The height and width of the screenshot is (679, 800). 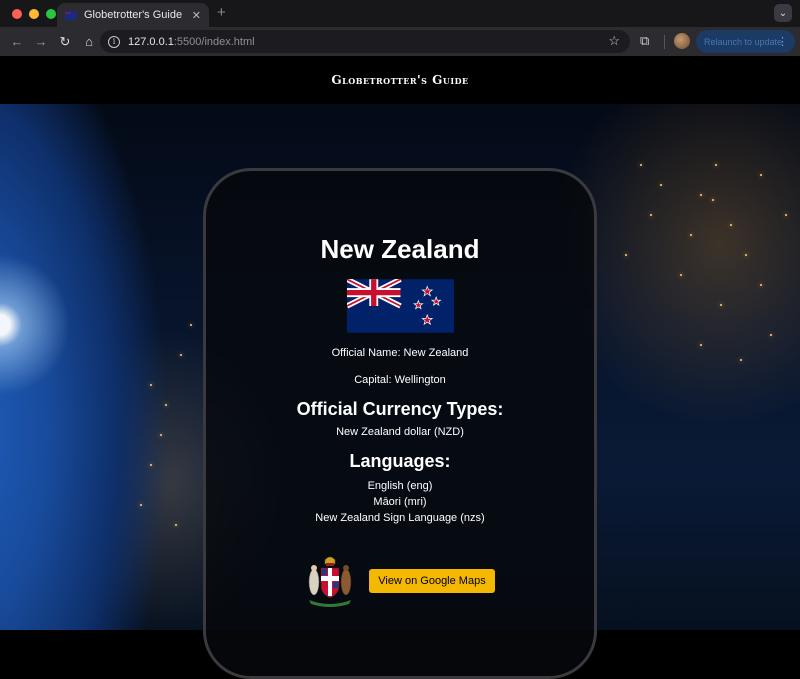 What do you see at coordinates (365, 41) in the screenshot?
I see `address-bar: i 127.0.0.1 :5500/index.html ☆` at bounding box center [365, 41].